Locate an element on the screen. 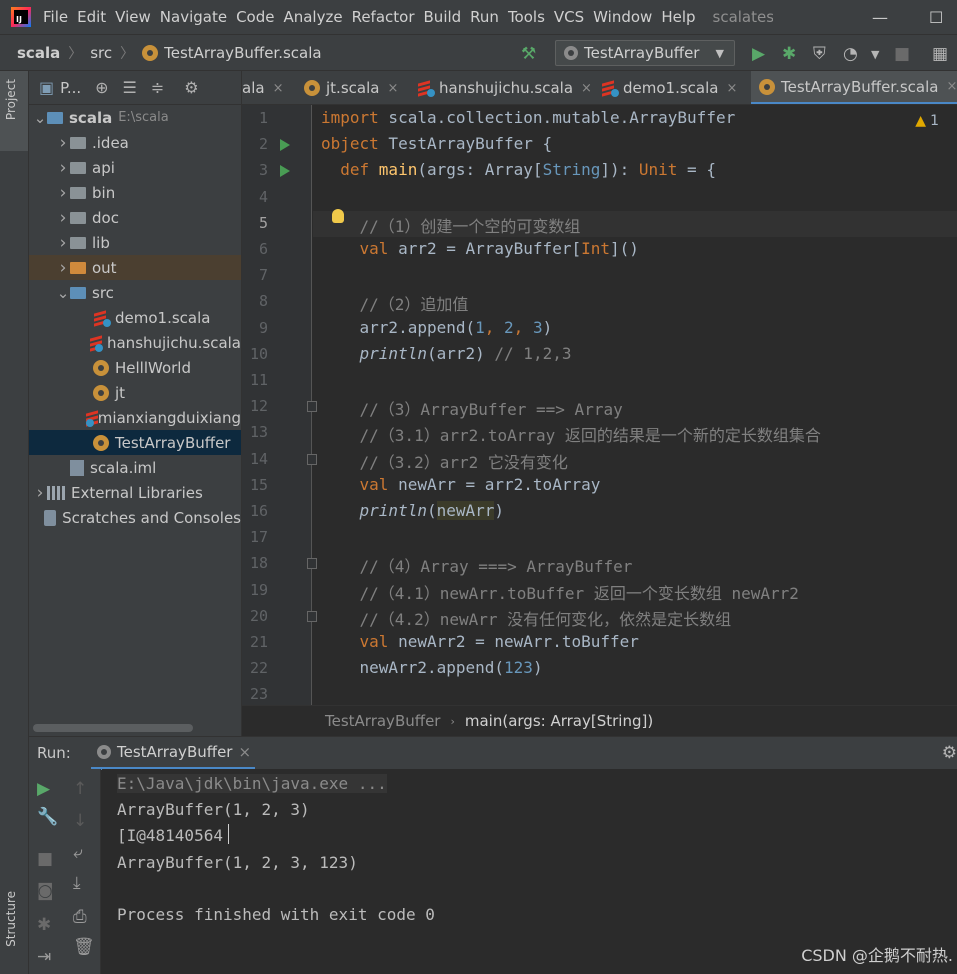 This screenshot has width=957, height=974. code-line: println(newArr) is located at coordinates (412, 514).